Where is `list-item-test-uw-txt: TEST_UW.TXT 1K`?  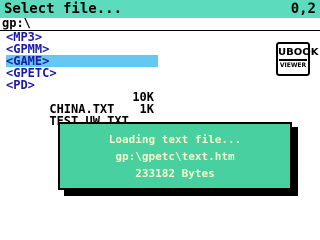
list-item-test-uw-txt: TEST_UW.TXT 1K is located at coordinates (82, 114).